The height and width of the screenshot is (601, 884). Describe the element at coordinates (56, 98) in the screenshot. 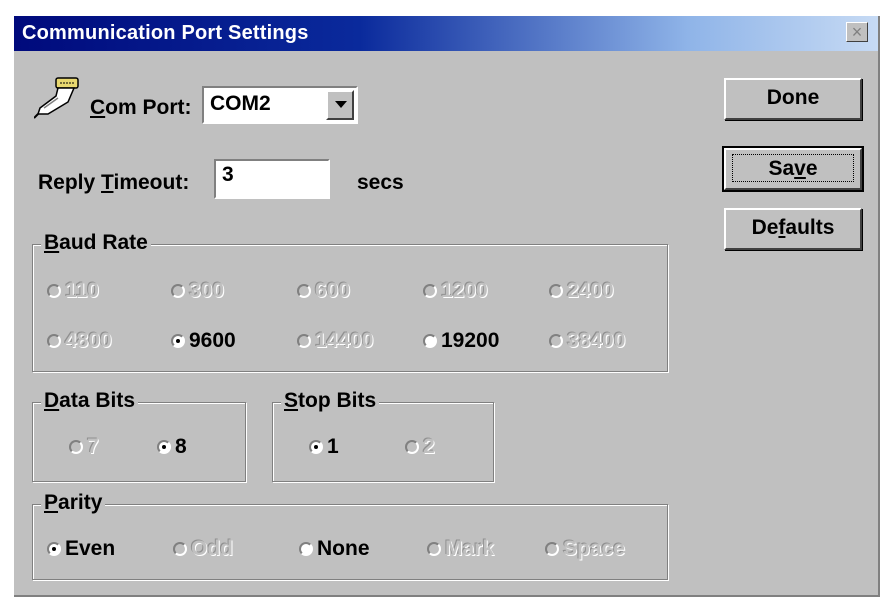

I see `serial-port-icon` at that location.